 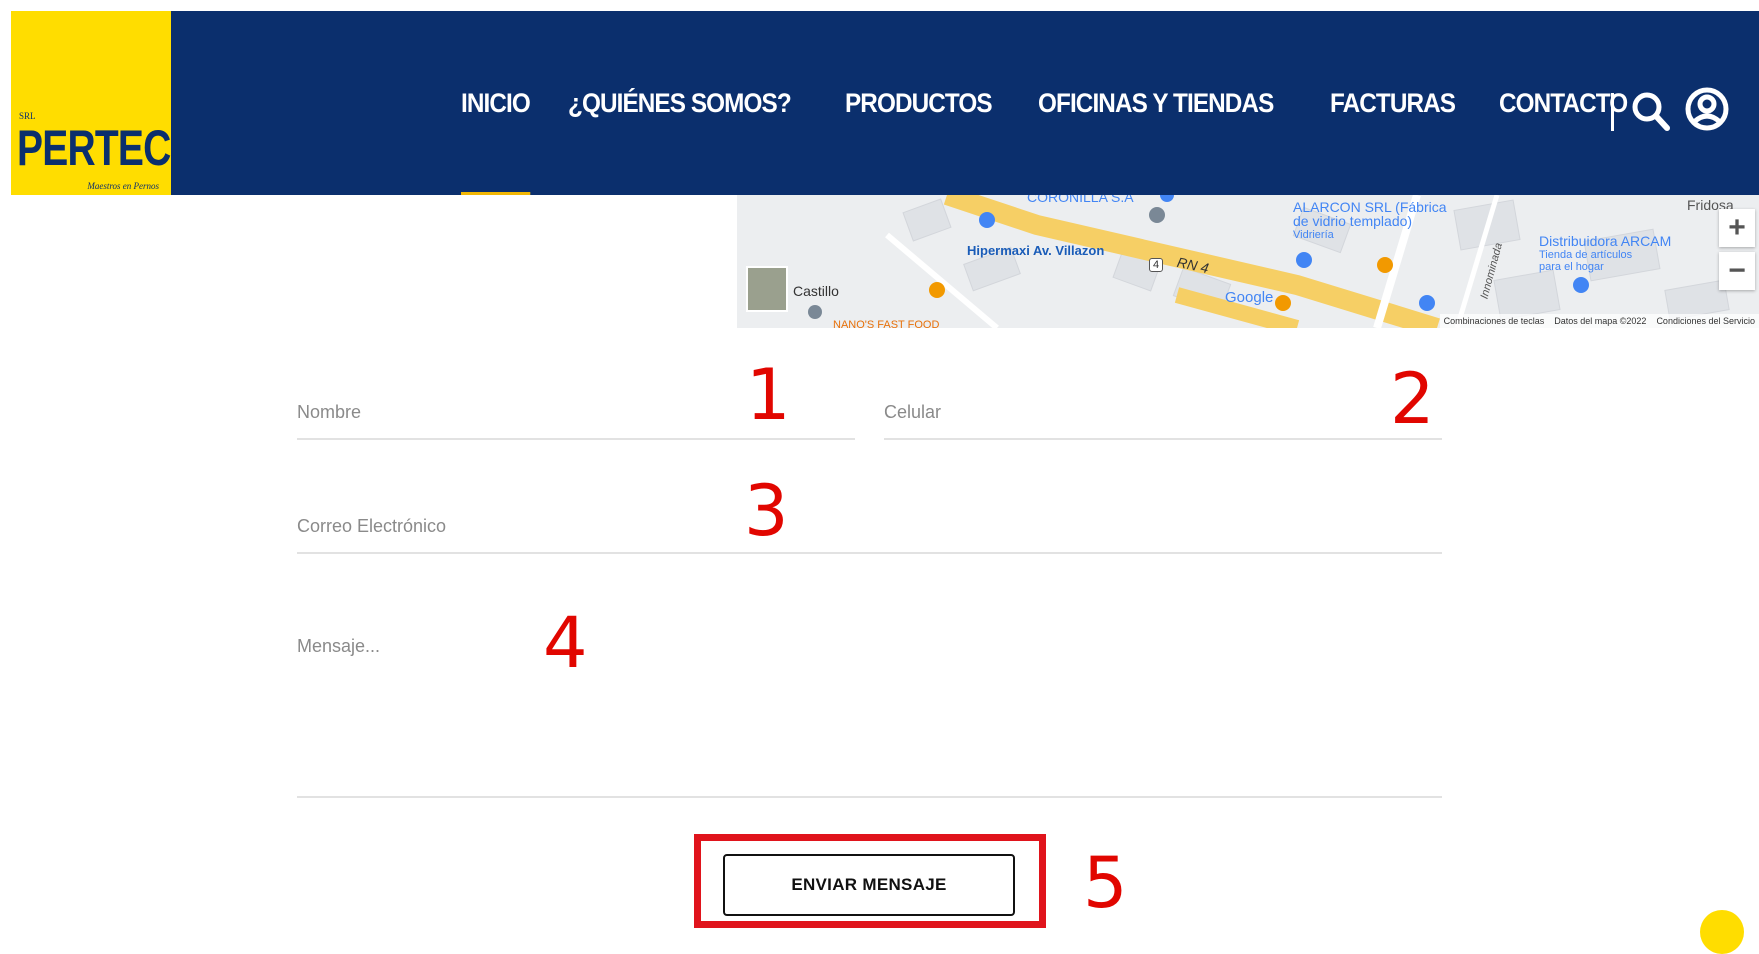 What do you see at coordinates (1156, 103) in the screenshot?
I see `nav-oficinas-tiendas: OFICINAS Y TIENDAS` at bounding box center [1156, 103].